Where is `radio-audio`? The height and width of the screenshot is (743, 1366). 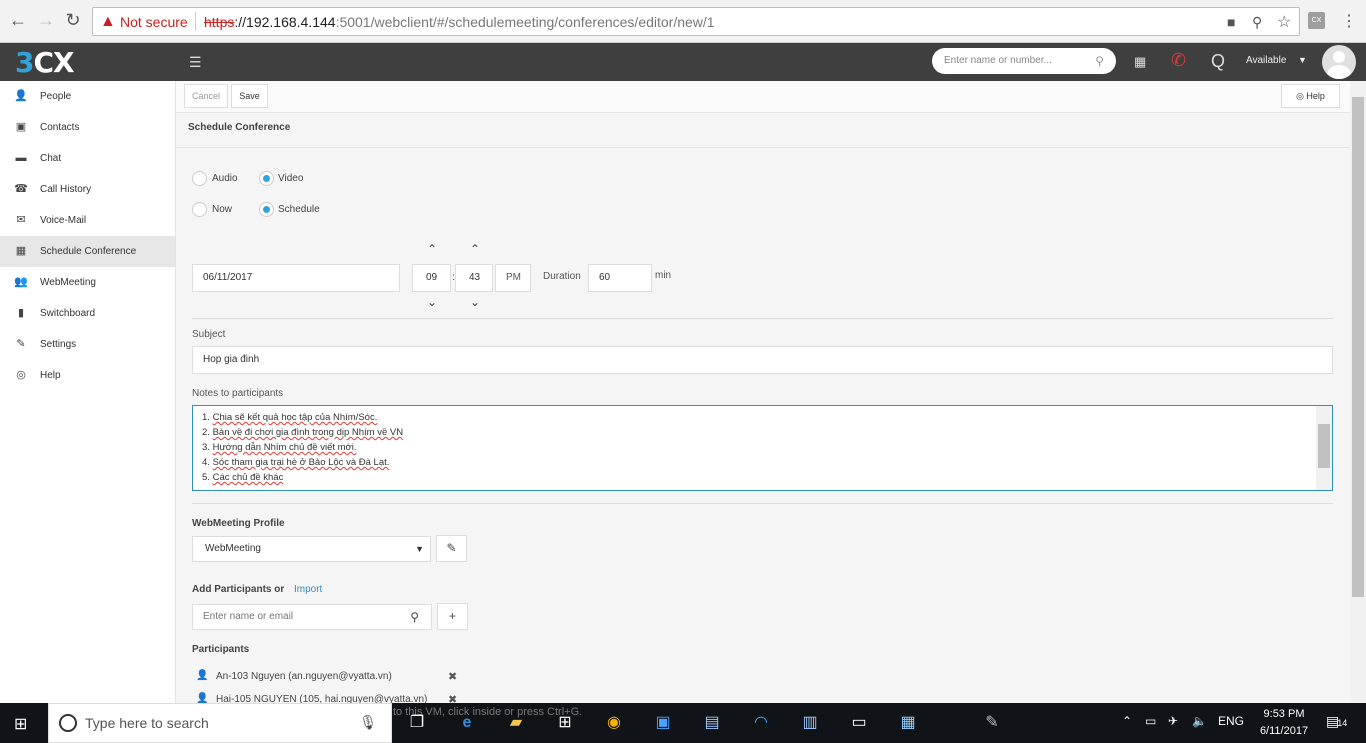 radio-audio is located at coordinates (199, 178).